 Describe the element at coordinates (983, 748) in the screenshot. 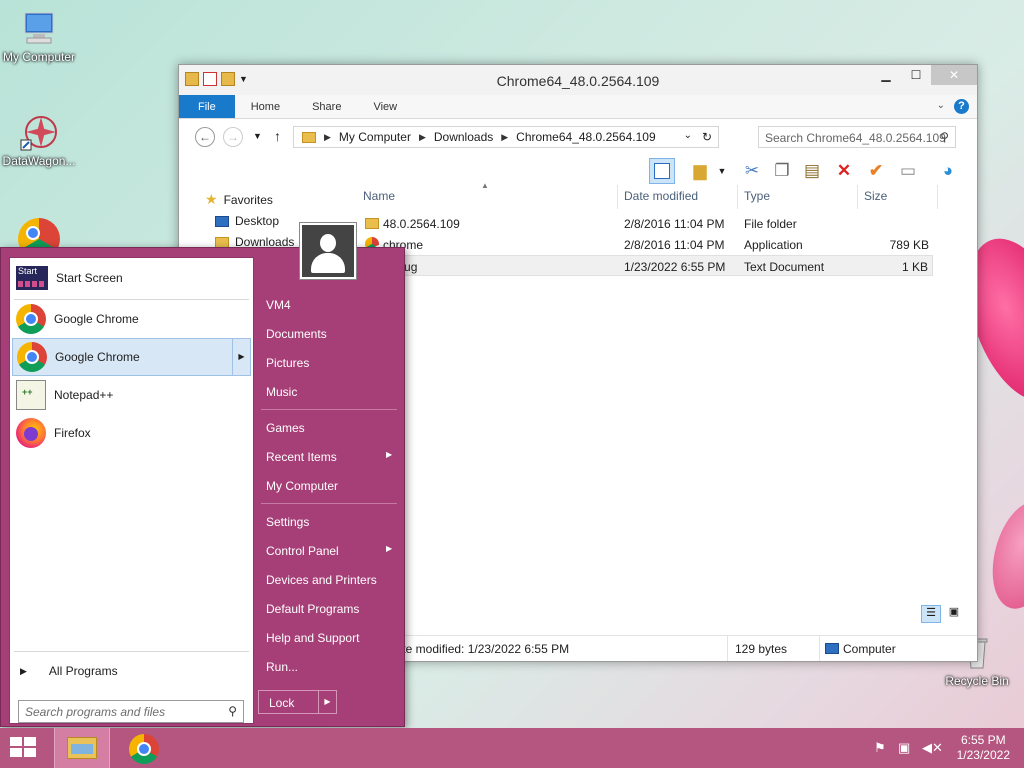

I see `taskbar-clock: 6:55 PM 1/23/2022` at that location.